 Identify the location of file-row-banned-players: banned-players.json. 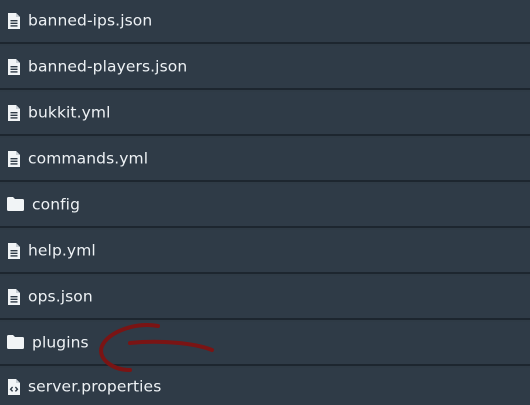
(265, 68).